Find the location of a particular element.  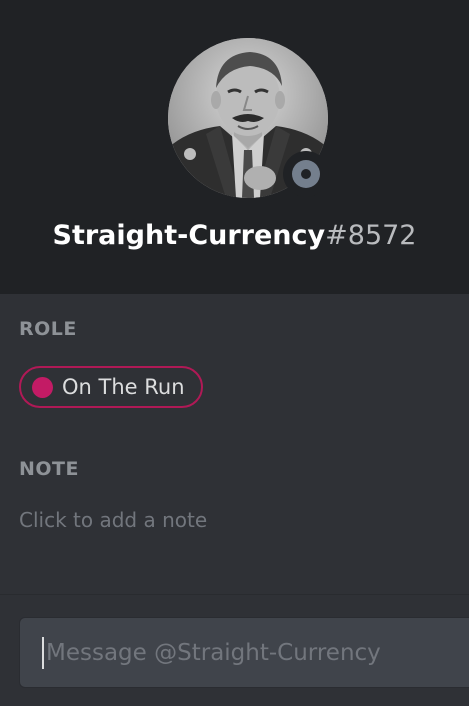

note-section-title: NOTE is located at coordinates (49, 469).